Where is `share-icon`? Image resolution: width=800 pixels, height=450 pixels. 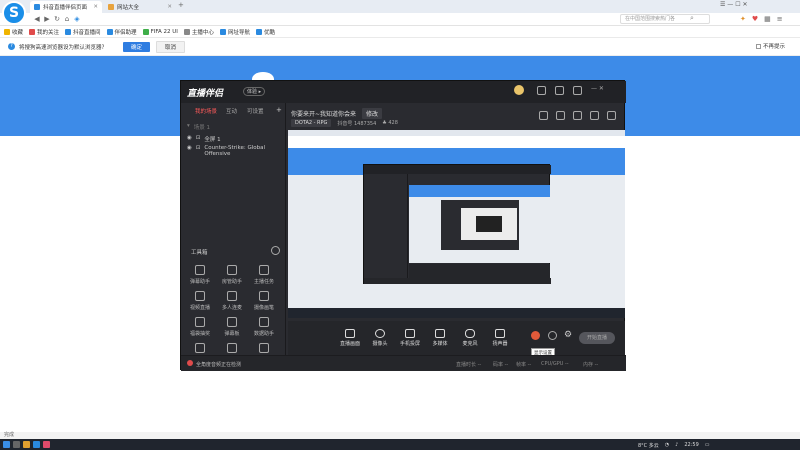
share-icon is located at coordinates (611, 115).